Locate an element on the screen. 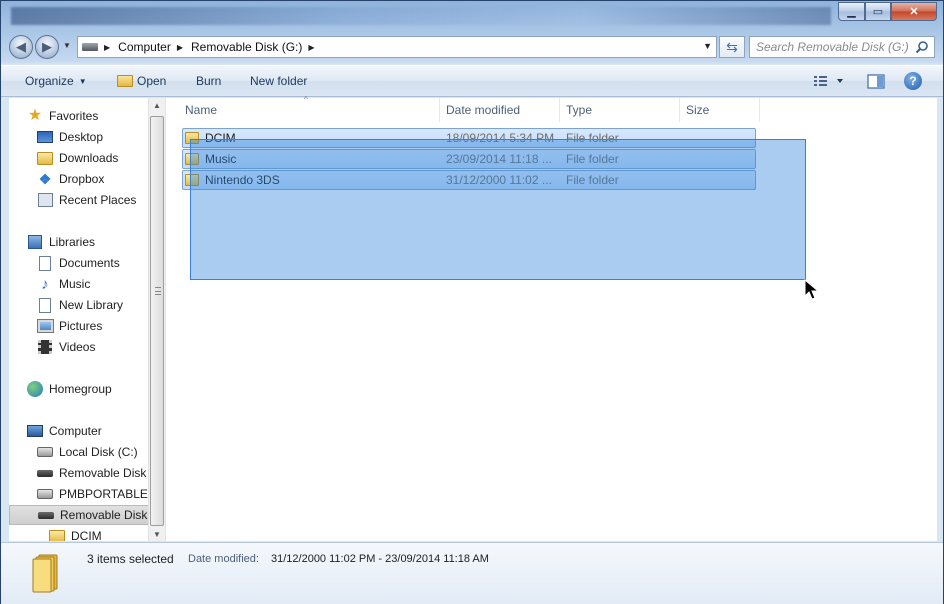 This screenshot has width=944, height=604. nav-favorites: ★ Favorites is located at coordinates (95, 116).